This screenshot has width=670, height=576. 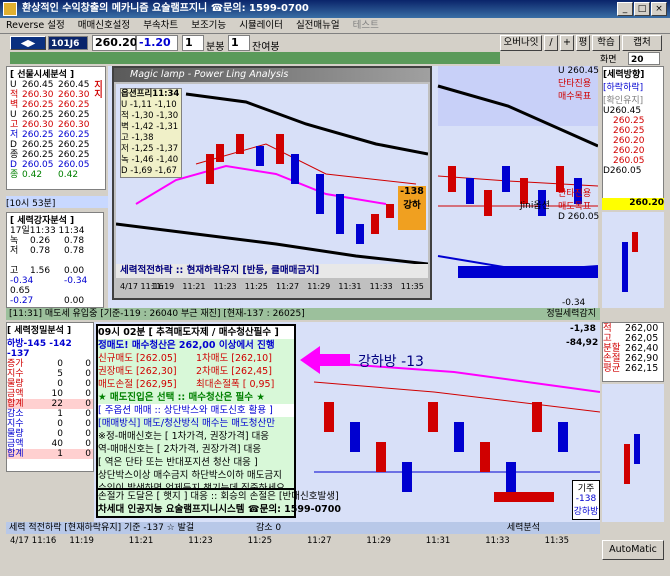 I want to click on menu-simulator: 시뮬레이터, so click(x=261, y=25).